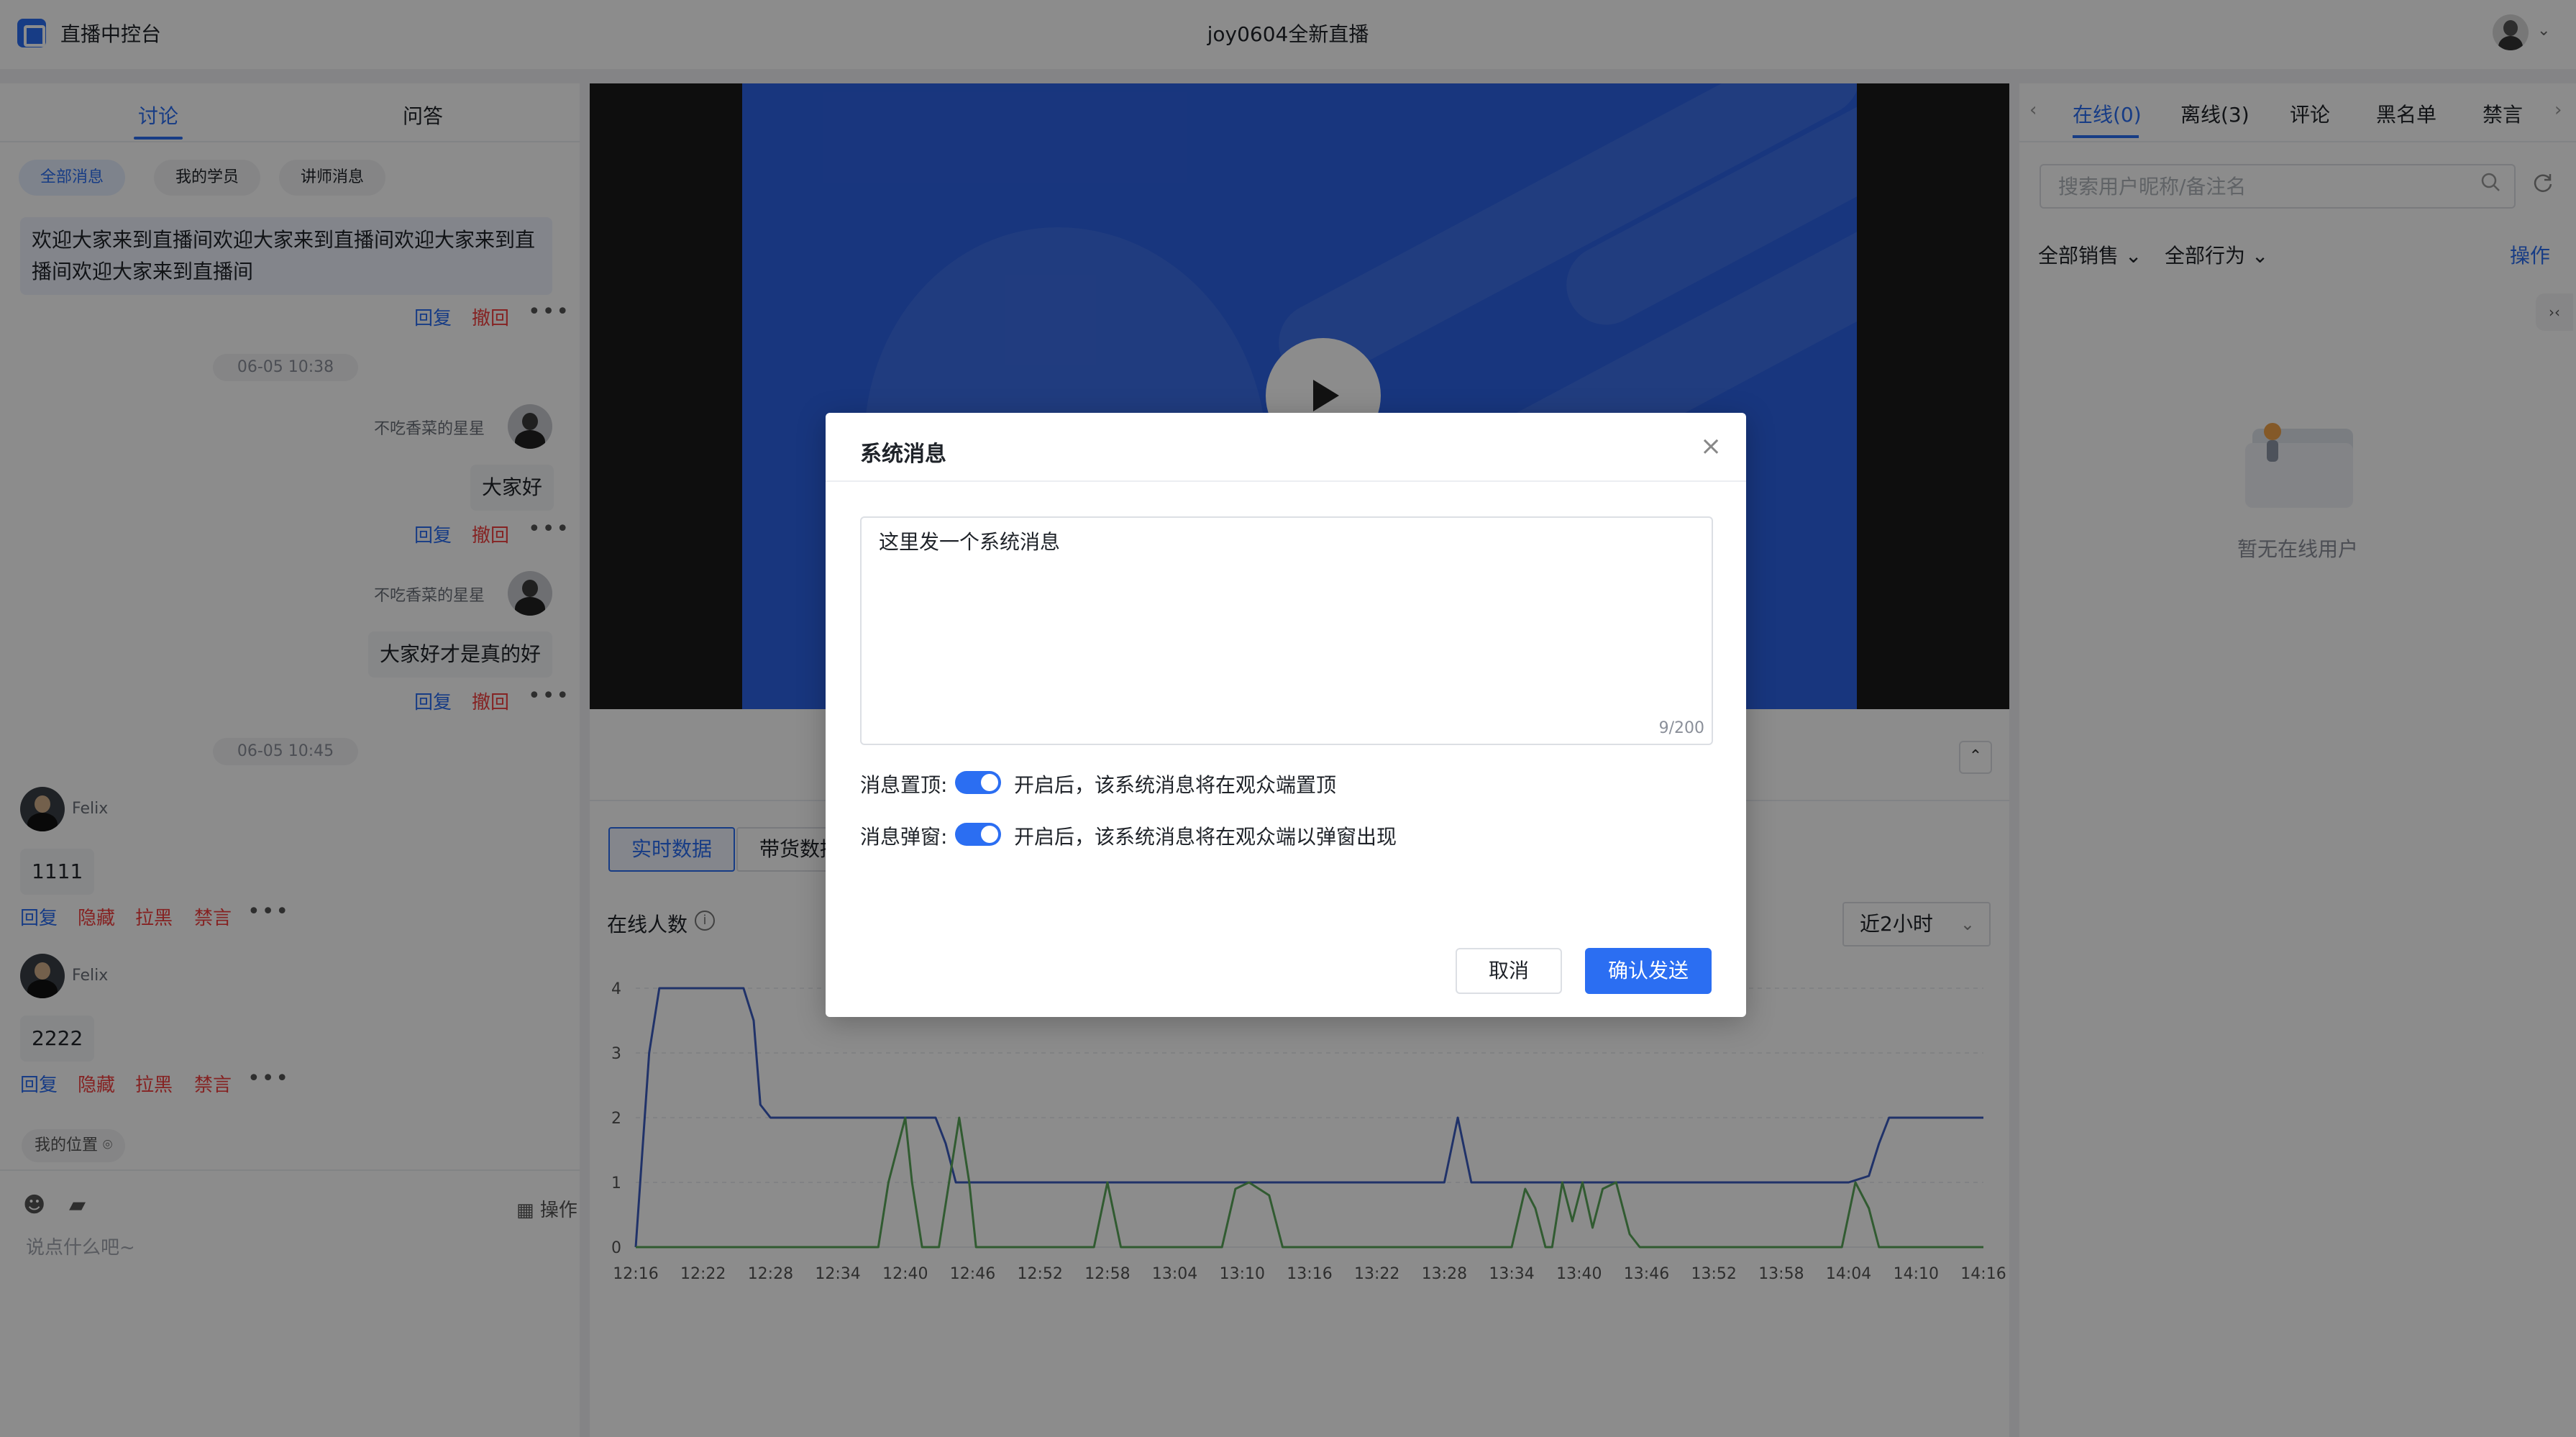 The width and height of the screenshot is (2576, 1437). Describe the element at coordinates (904, 837) in the screenshot. I see `popup-option-label: 消息弹窗:` at that location.